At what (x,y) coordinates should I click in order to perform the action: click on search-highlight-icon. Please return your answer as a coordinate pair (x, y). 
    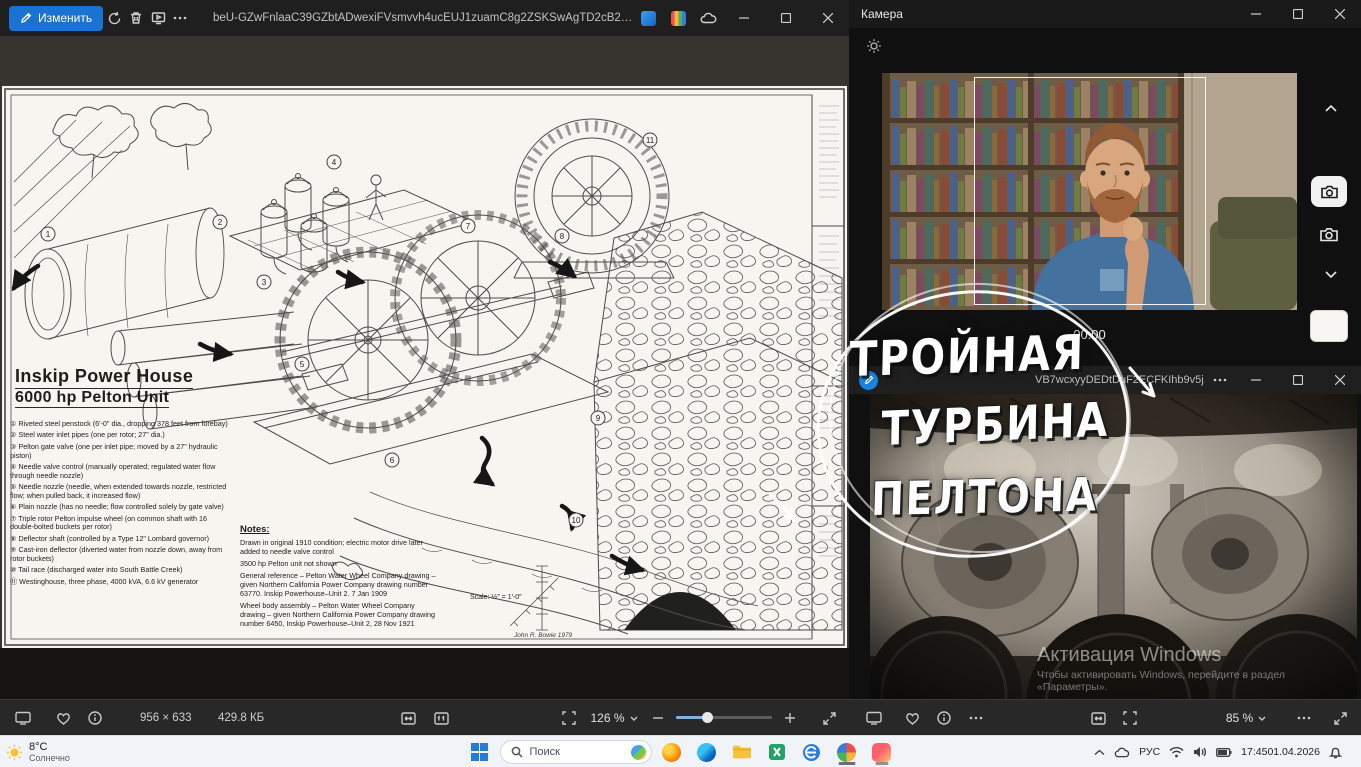
    Looking at the image, I should click on (638, 752).